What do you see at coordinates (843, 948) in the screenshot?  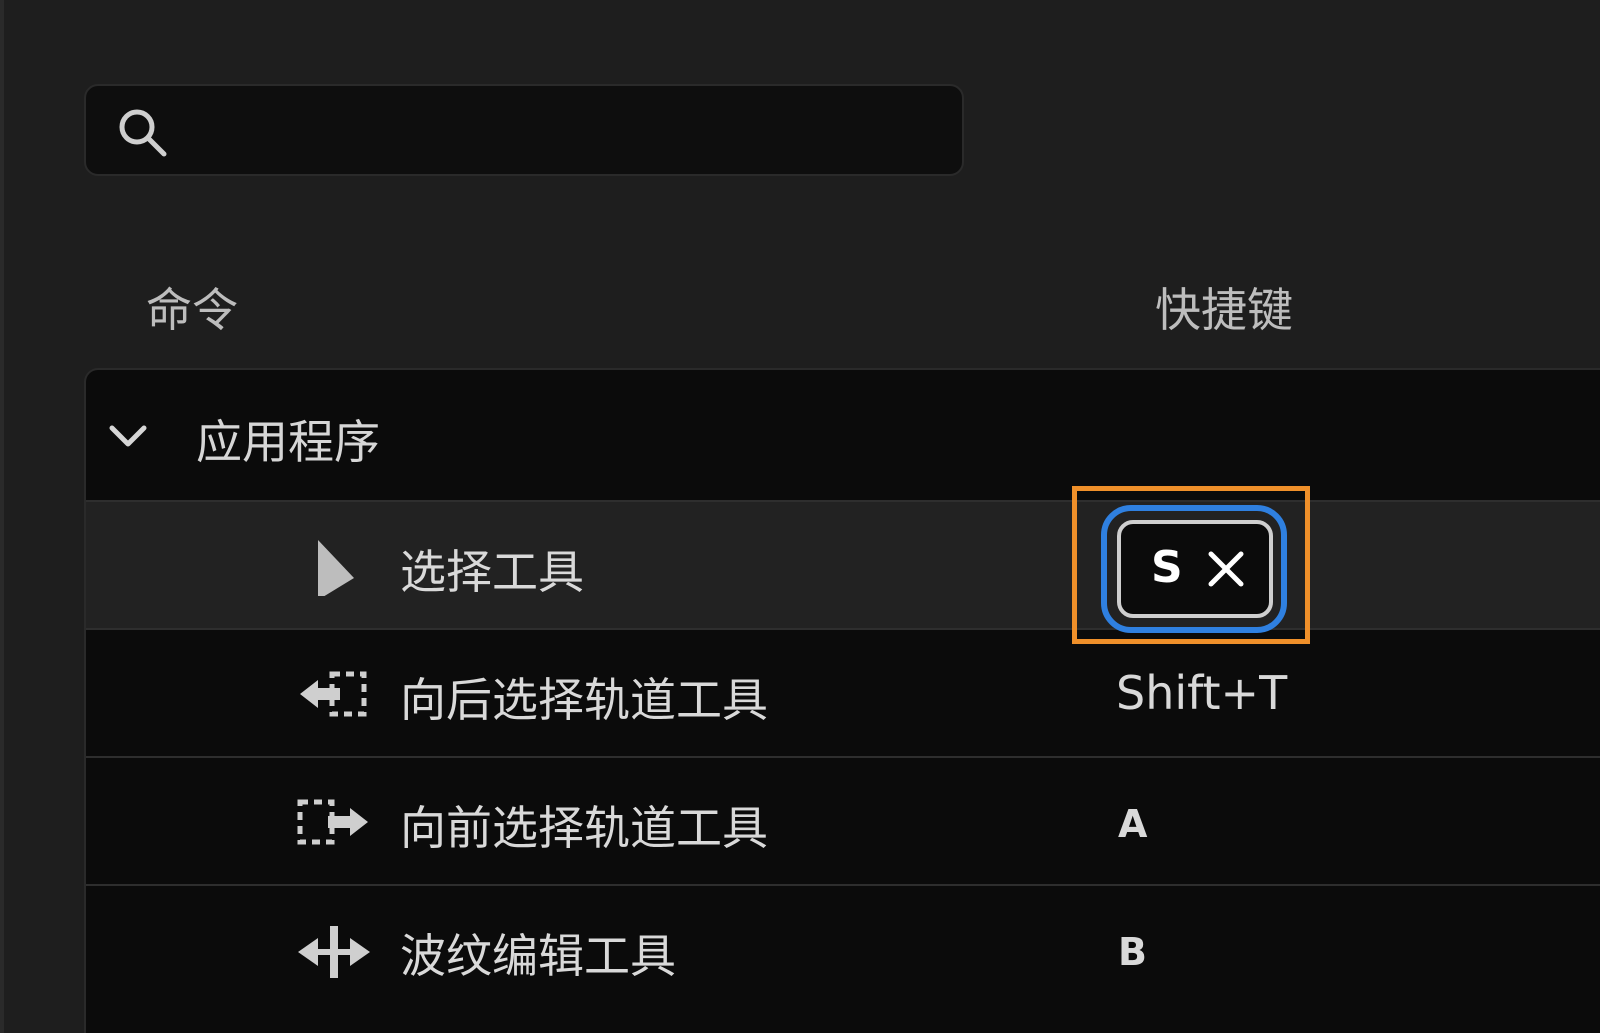 I see `command-row-ripple-edit: 波纹编辑工具 B` at bounding box center [843, 948].